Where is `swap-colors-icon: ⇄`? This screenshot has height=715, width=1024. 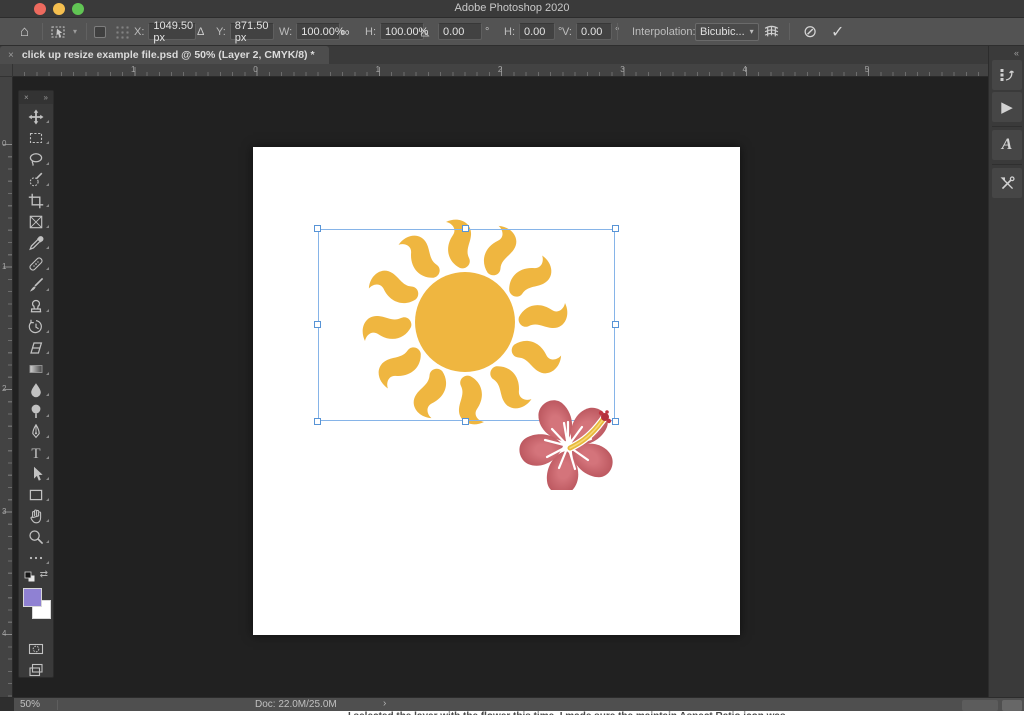 swap-colors-icon: ⇄ is located at coordinates (44, 574).